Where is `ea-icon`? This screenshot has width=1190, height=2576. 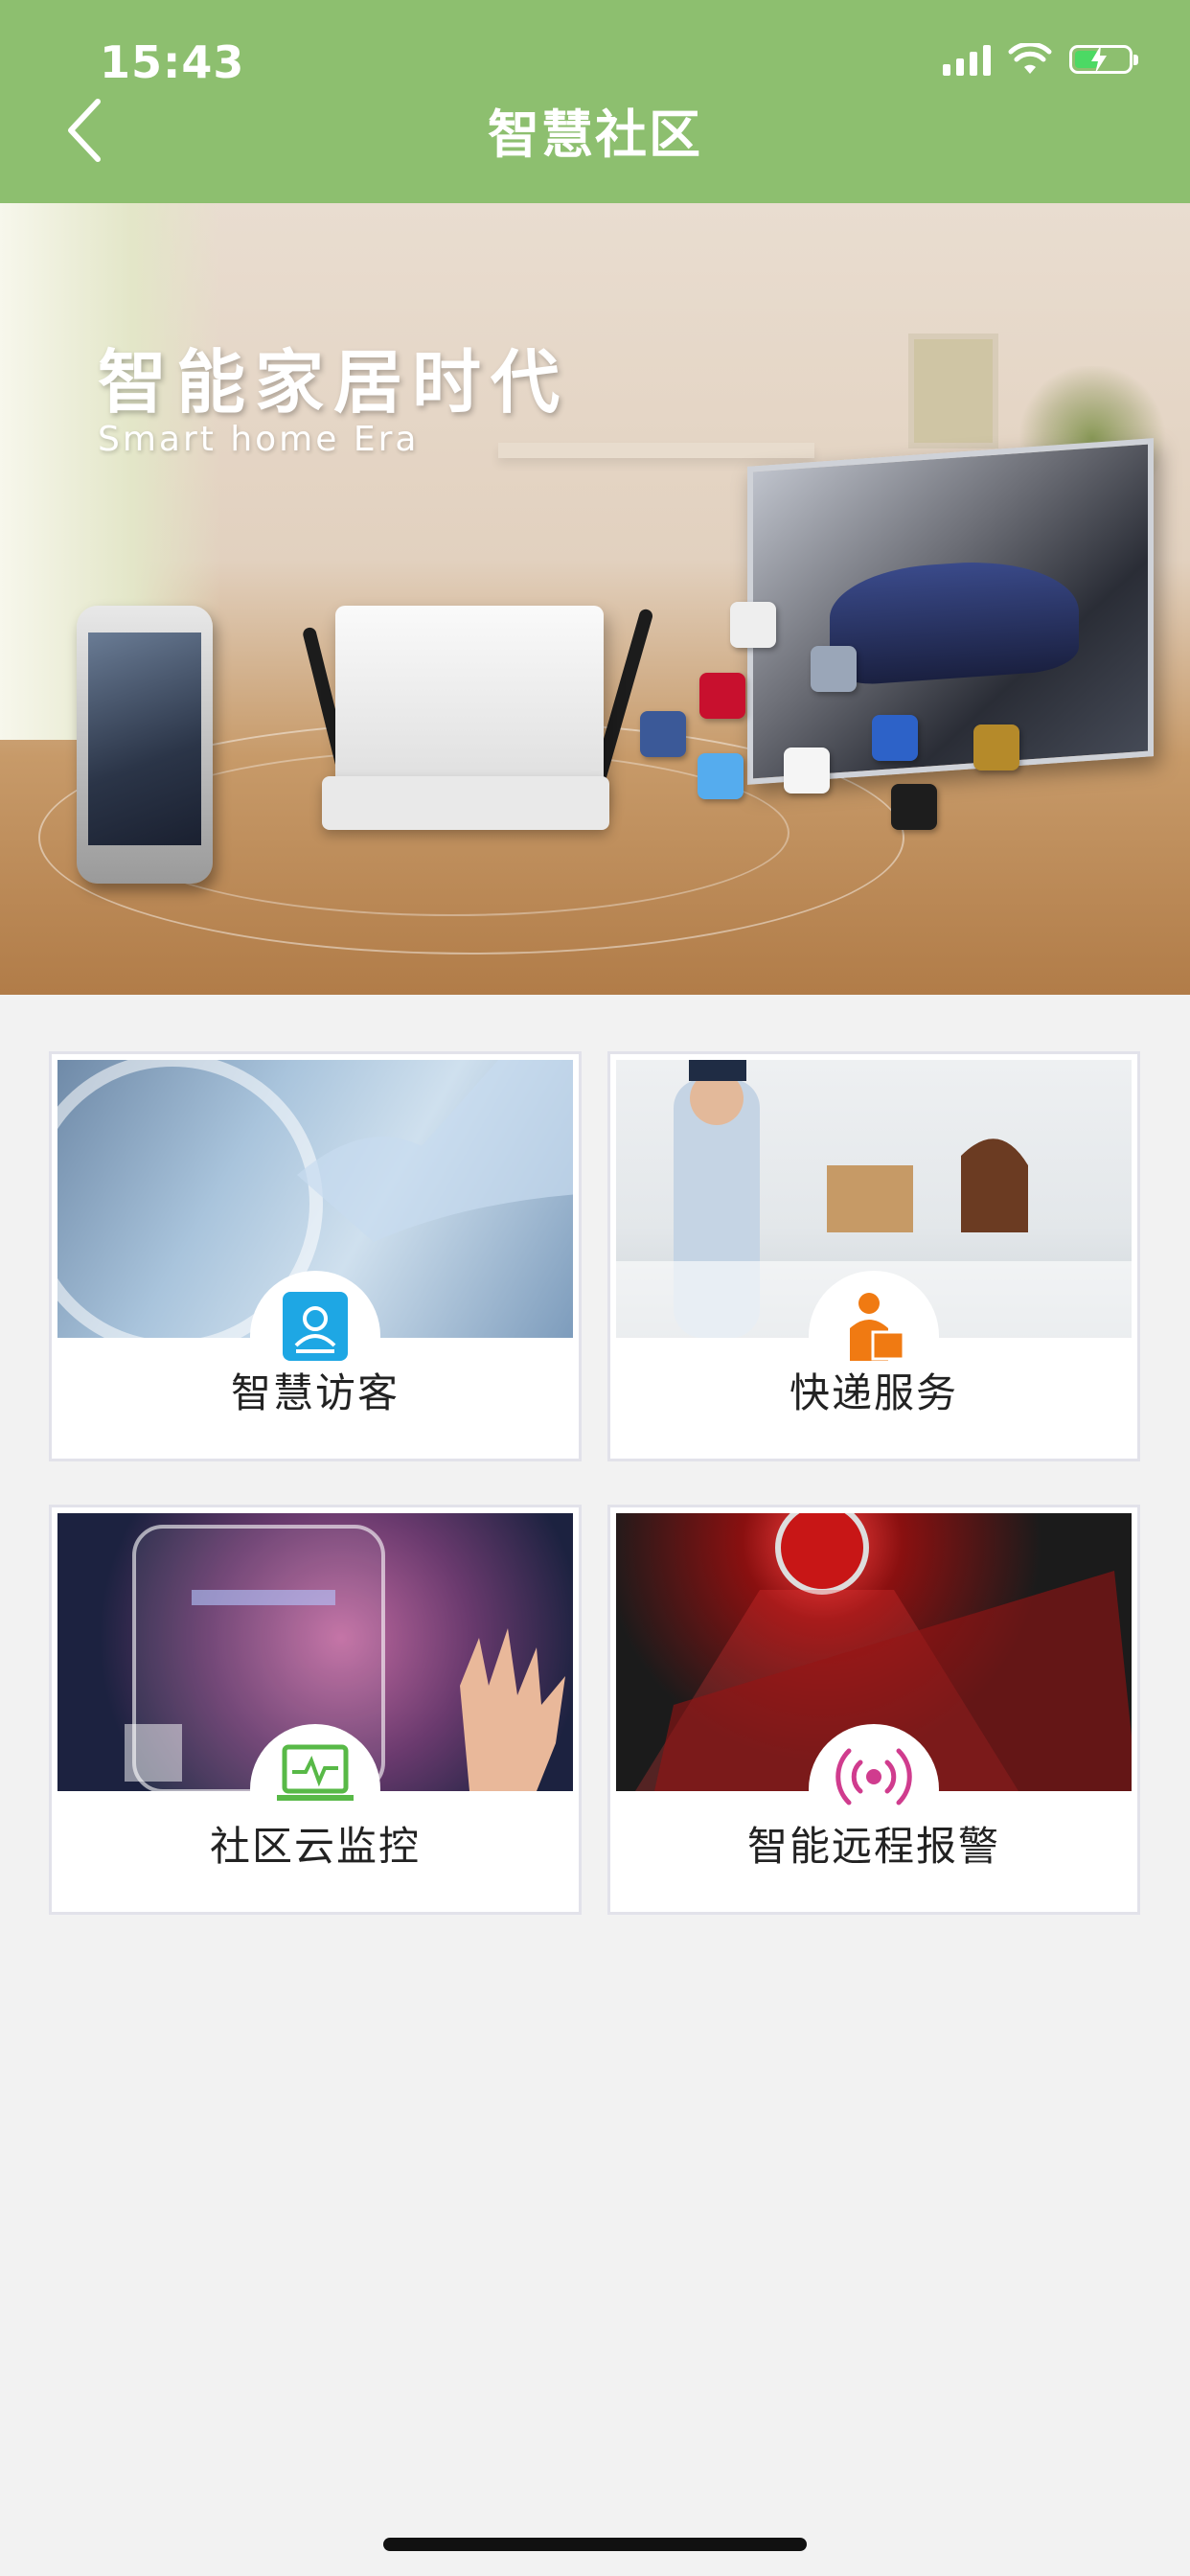
ea-icon is located at coordinates (914, 807).